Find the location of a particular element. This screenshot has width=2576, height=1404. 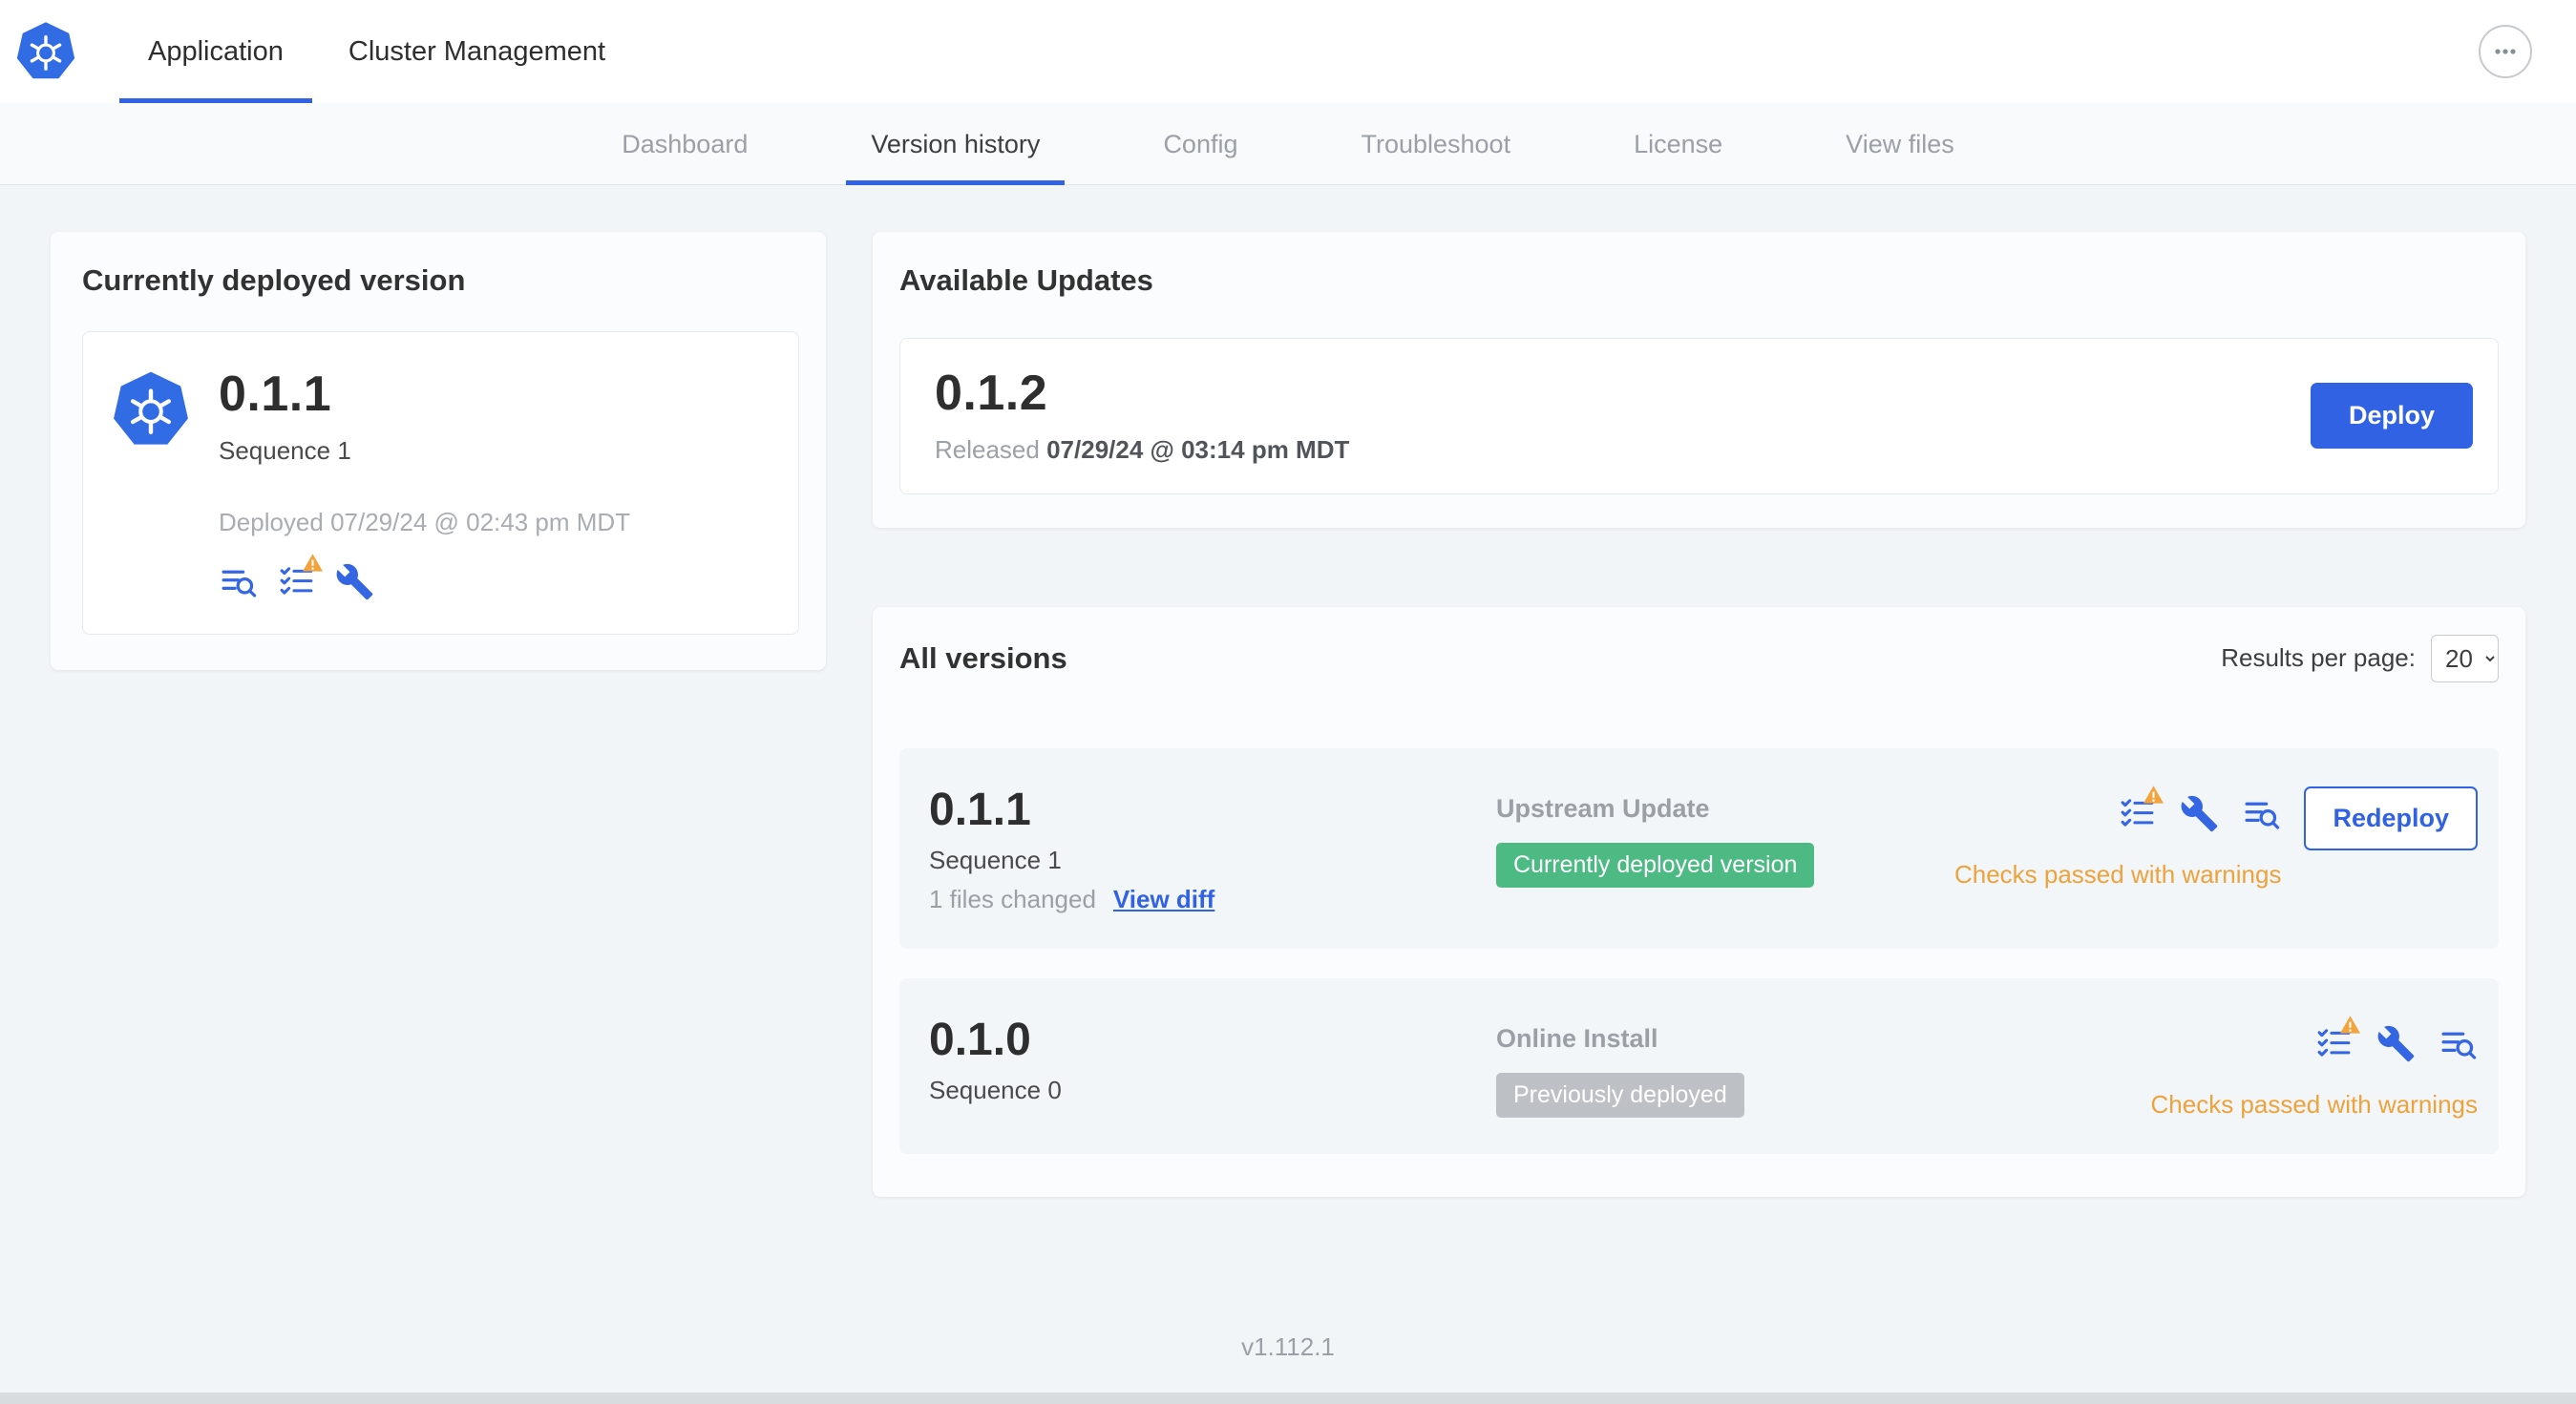

subnav-view-files: View files is located at coordinates (1900, 144).